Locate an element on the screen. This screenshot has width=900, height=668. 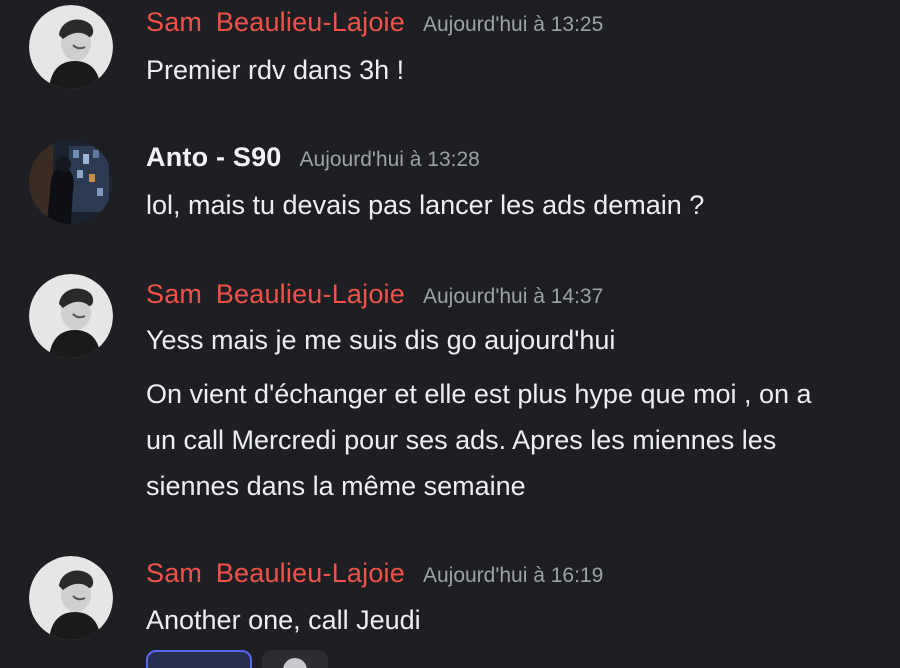
message-header: Sam Beaulieu-Lajoie Aujourd'hui à 13:25 is located at coordinates (374, 24).